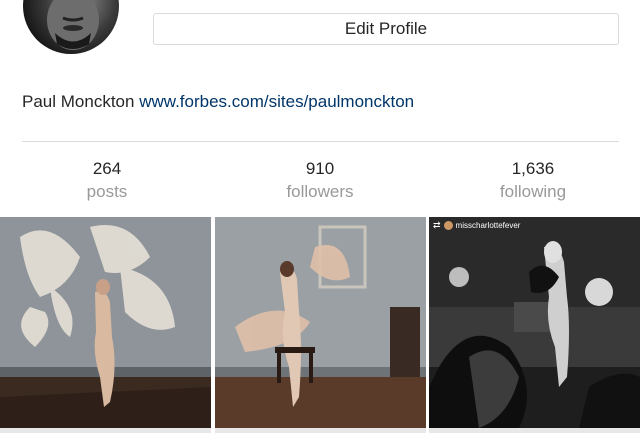 This screenshot has height=433, width=640. Describe the element at coordinates (488, 225) in the screenshot. I see `repost-username: misscharlottefever` at that location.